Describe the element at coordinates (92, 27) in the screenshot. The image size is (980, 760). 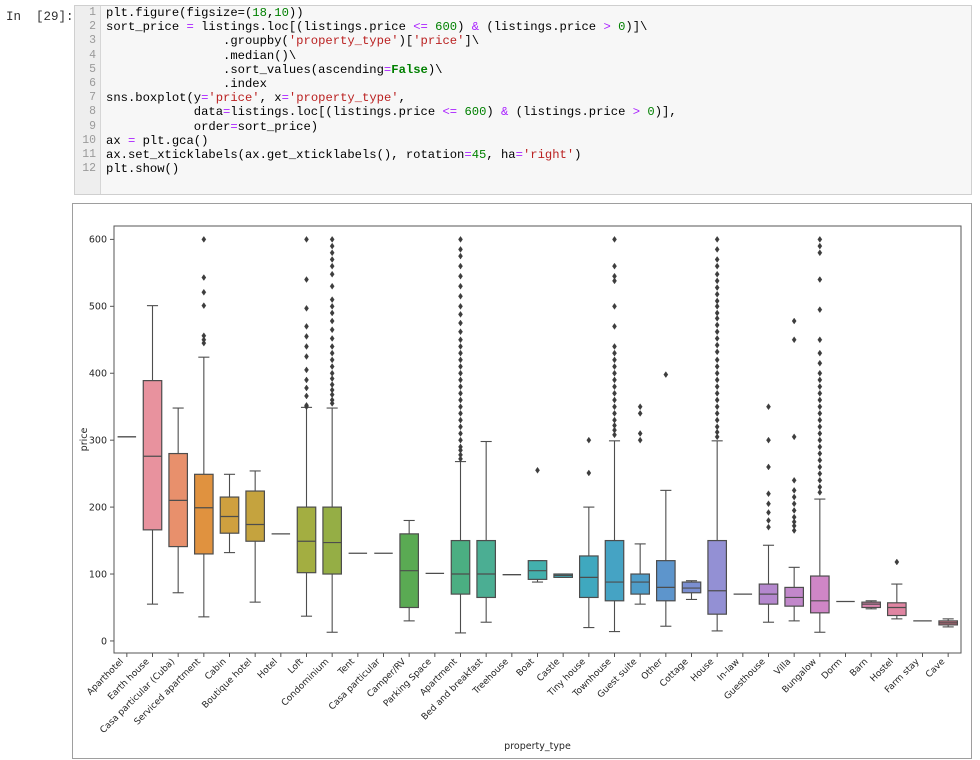
I see `line-number: 2` at that location.